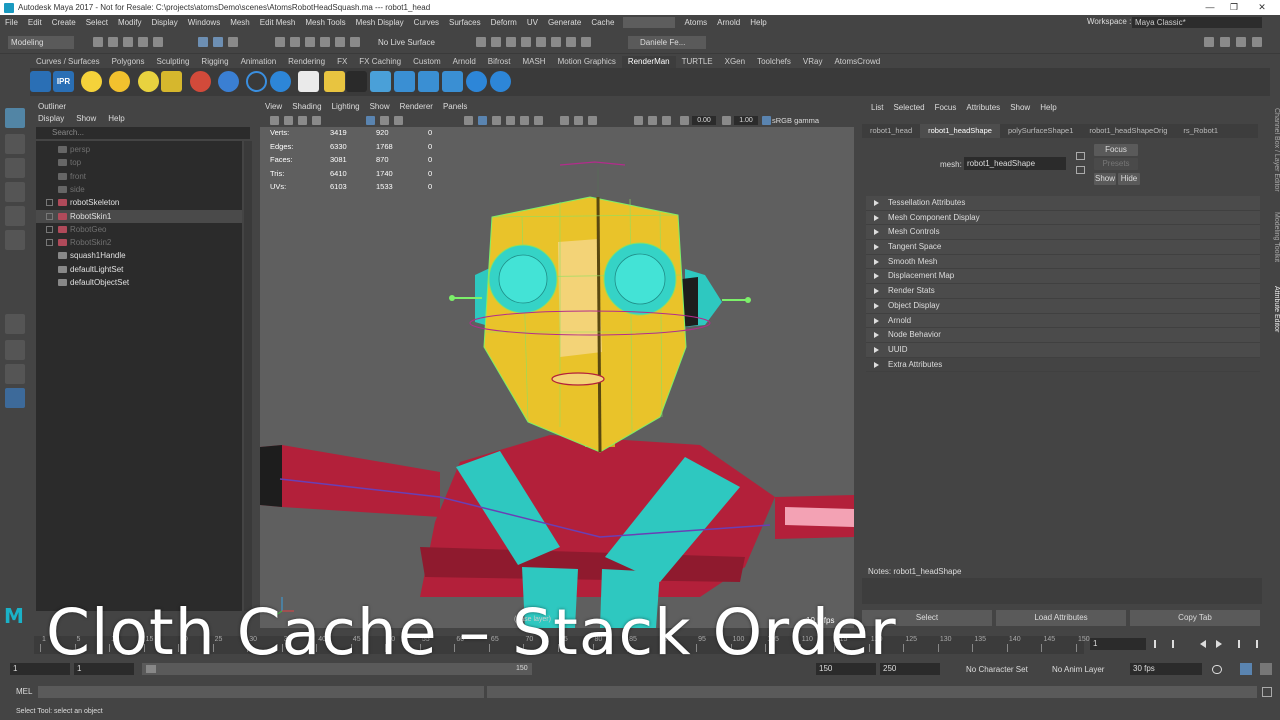 Image resolution: width=1280 pixels, height=720 pixels. I want to click on ae-menu-show: Show, so click(1020, 108).